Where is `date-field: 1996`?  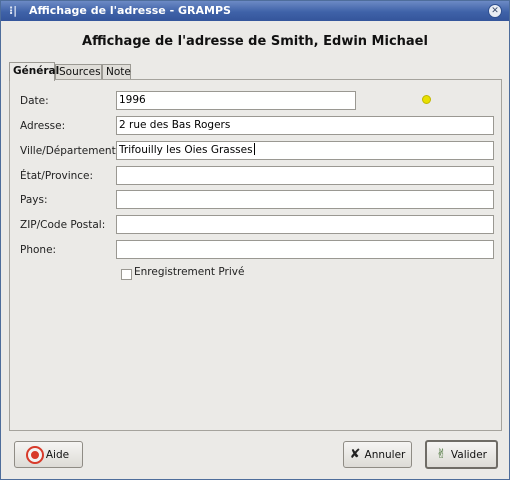 date-field: 1996 is located at coordinates (236, 100).